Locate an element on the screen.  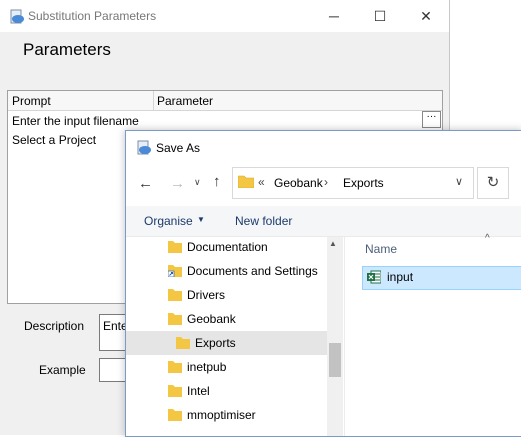
command-bar: Organise ▼ New folder is located at coordinates (323, 221).